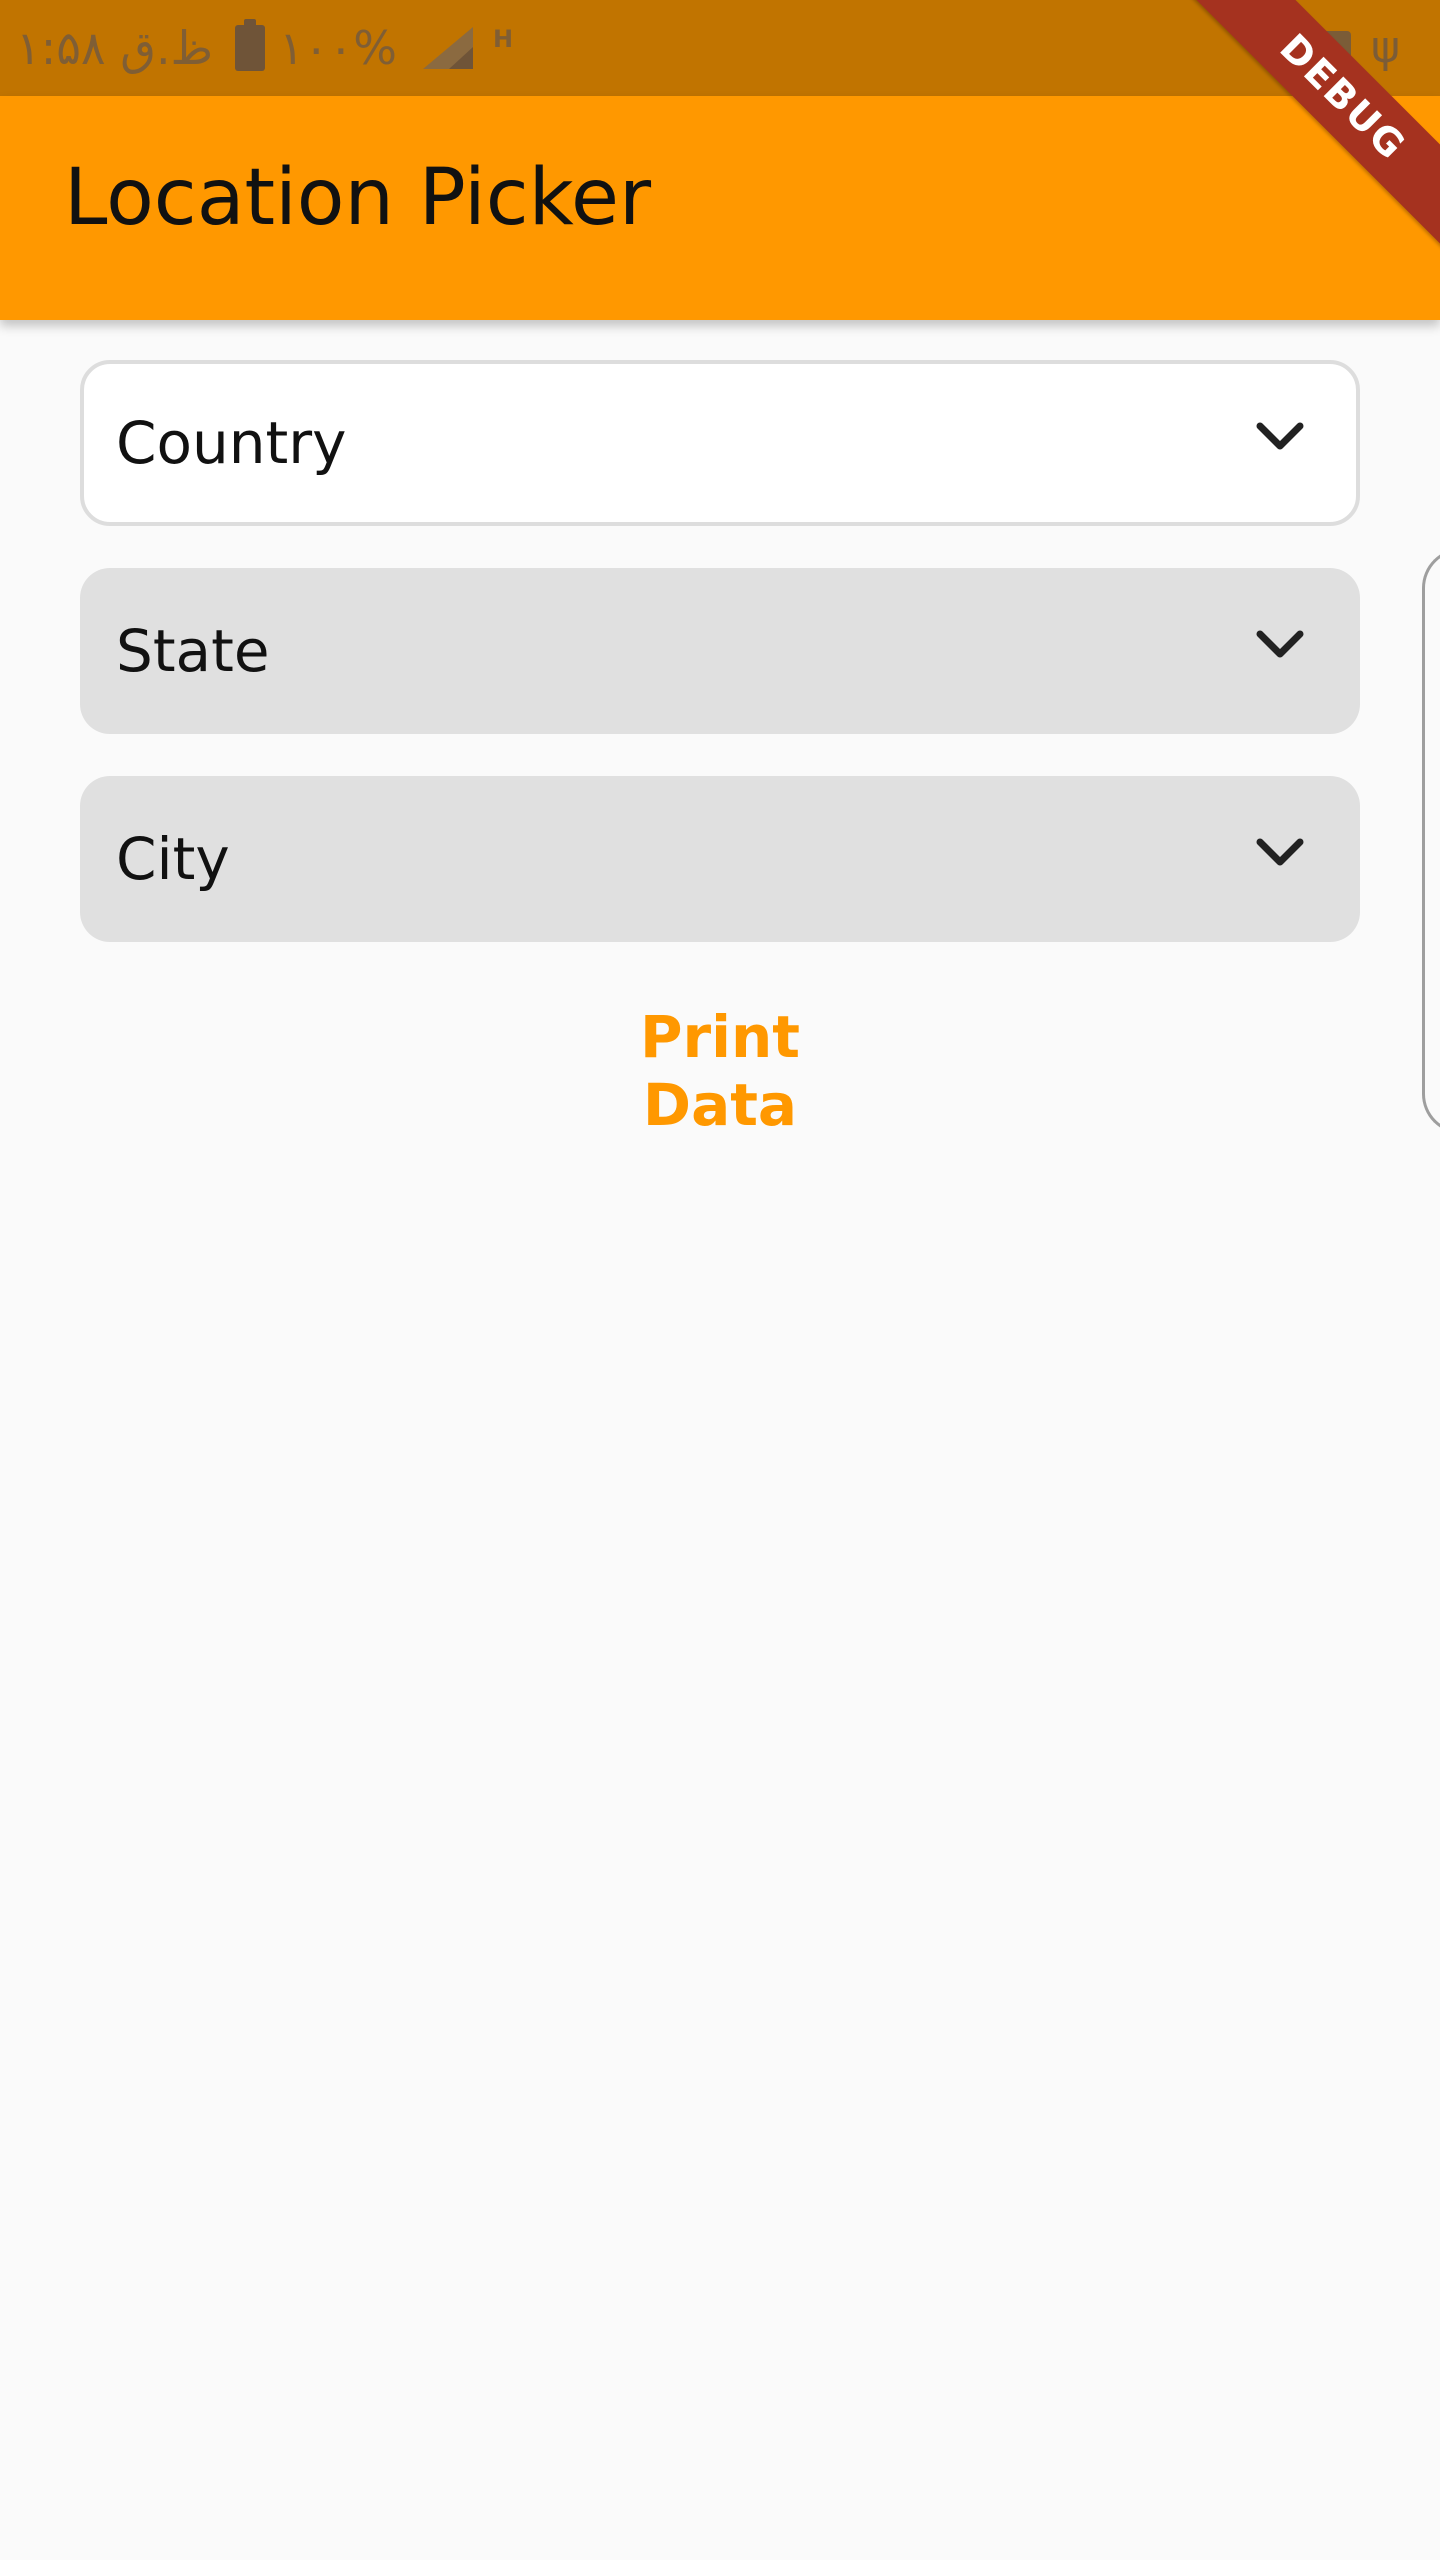  Describe the element at coordinates (720, 443) in the screenshot. I see `country-dropdown: Country` at that location.